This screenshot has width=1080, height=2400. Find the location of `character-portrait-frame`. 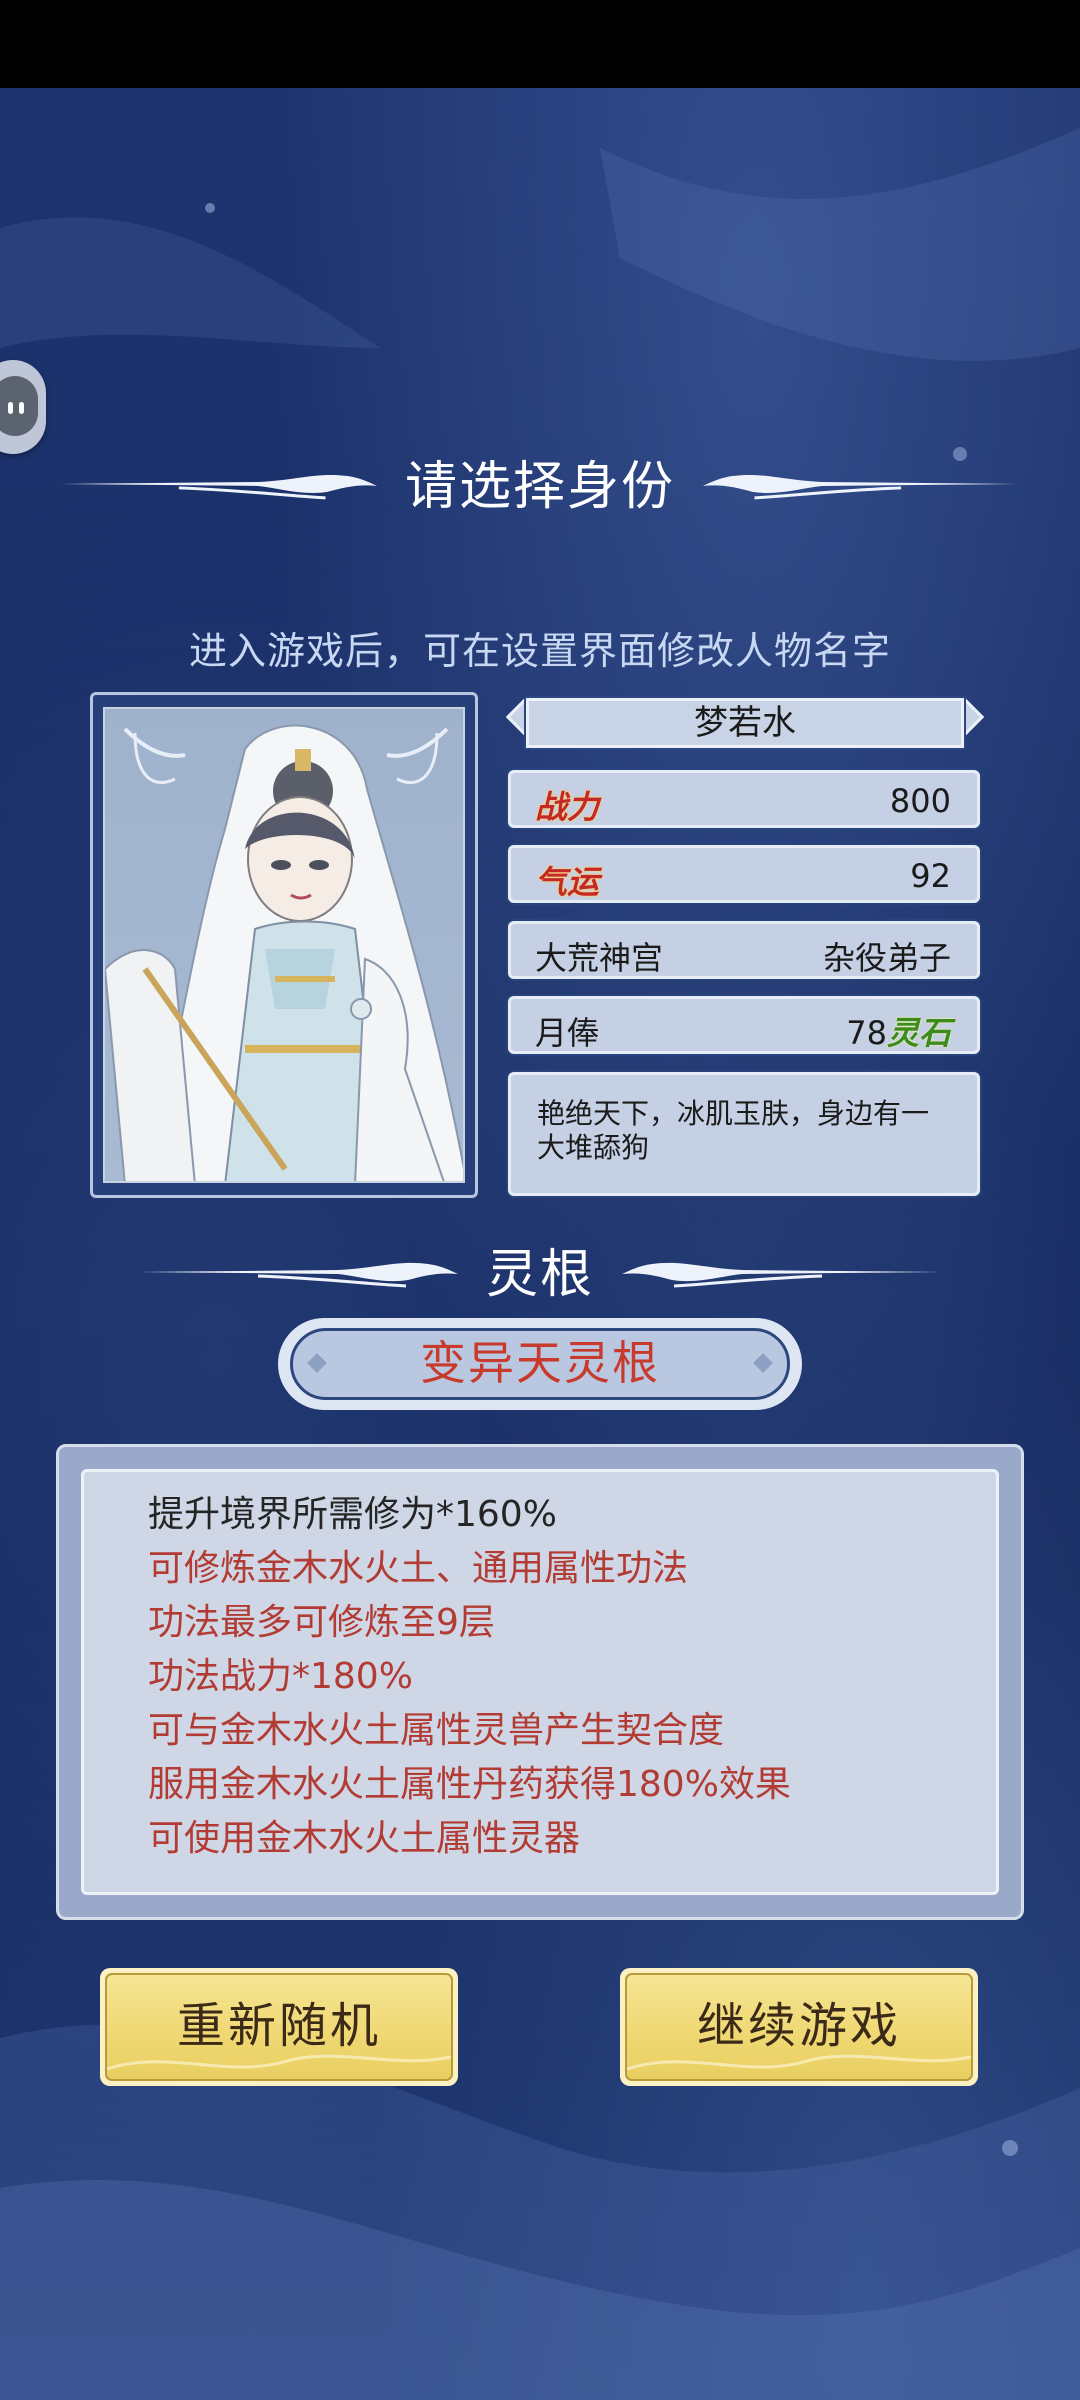

character-portrait-frame is located at coordinates (284, 945).